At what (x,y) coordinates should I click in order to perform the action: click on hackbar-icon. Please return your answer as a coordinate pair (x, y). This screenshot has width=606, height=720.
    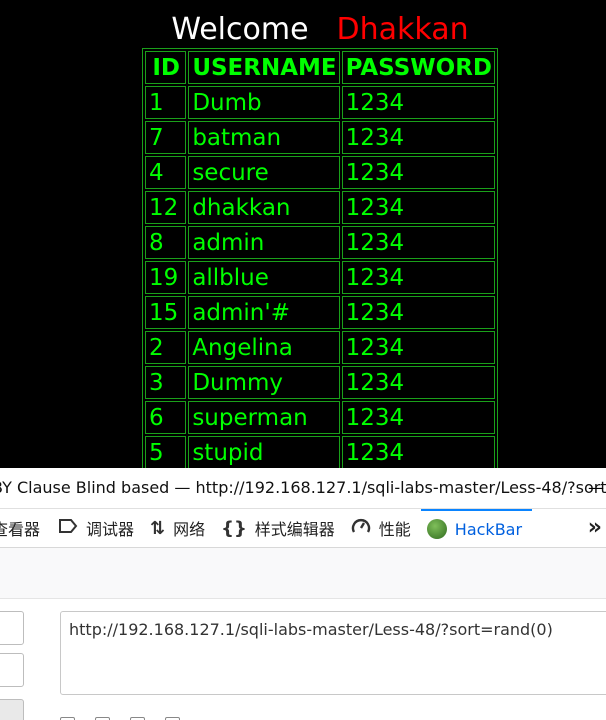
    Looking at the image, I should click on (436, 529).